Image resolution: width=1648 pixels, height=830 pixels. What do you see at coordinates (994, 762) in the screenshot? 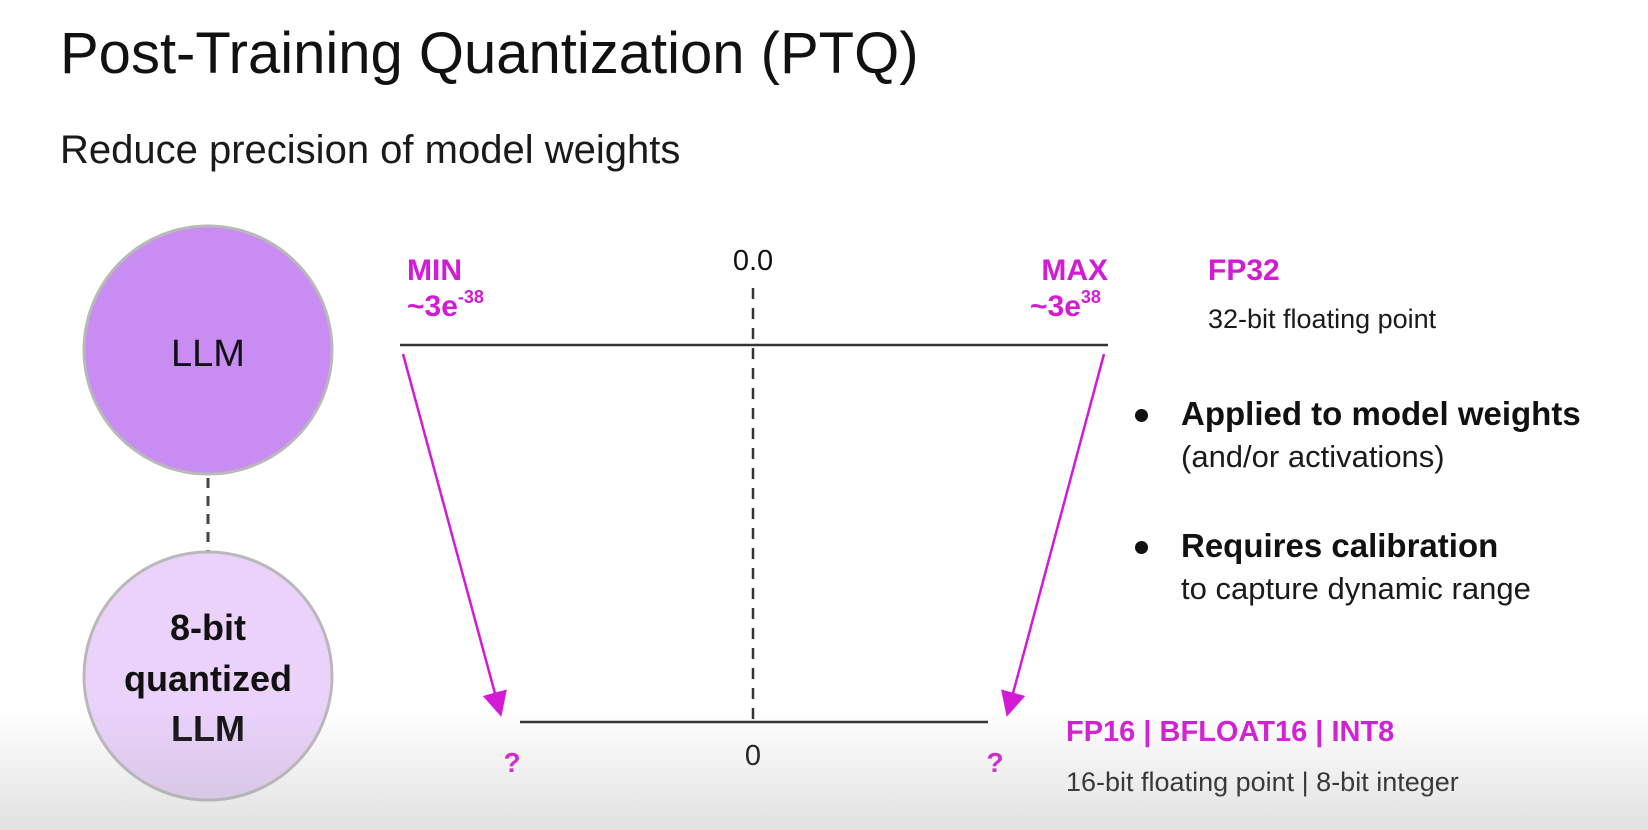
I see `quantized-max-unknown: ?` at bounding box center [994, 762].